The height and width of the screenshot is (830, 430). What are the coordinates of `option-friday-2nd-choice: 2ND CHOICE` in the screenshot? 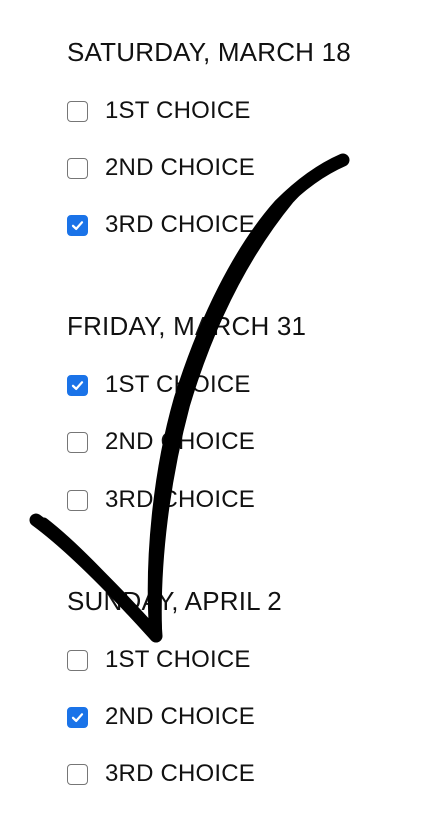 It's located at (161, 442).